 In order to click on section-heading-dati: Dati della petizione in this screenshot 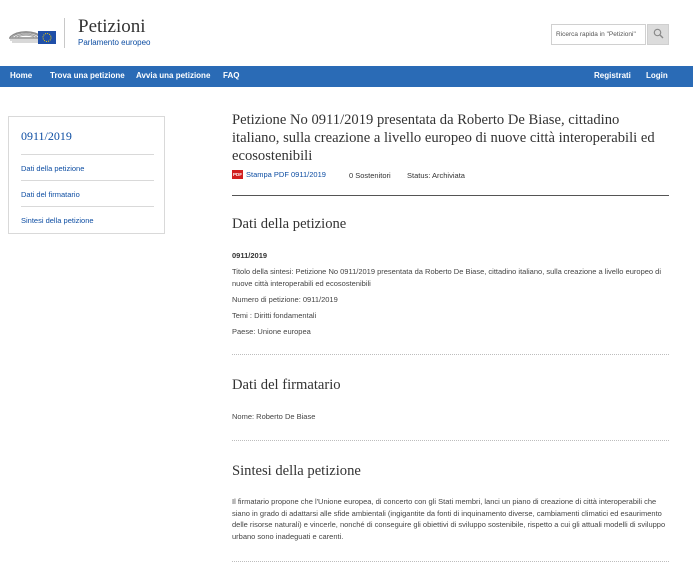, I will do `click(289, 224)`.